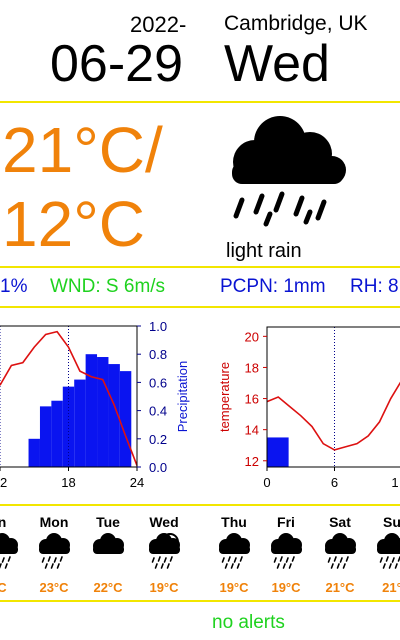  I want to click on forecast-day-name: Mon, so click(54, 522).